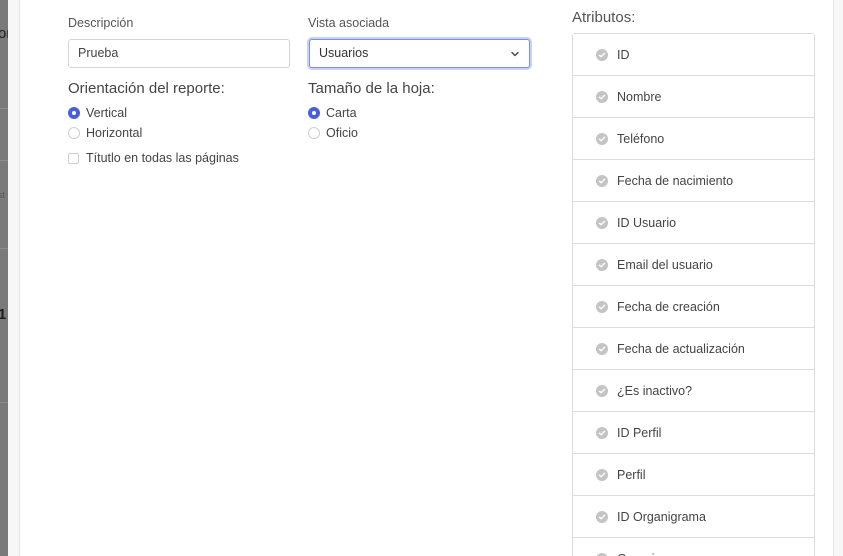 Image resolution: width=843 pixels, height=556 pixels. I want to click on checkbox-label: Títutlo en todas las páginas, so click(162, 158).